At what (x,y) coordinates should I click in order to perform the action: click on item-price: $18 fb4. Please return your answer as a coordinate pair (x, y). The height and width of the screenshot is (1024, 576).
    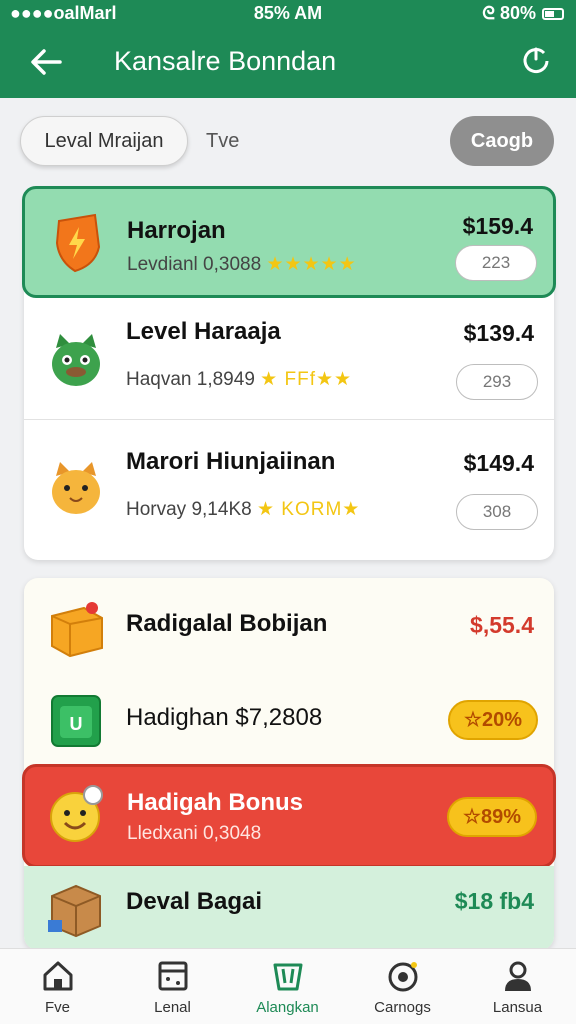
    Looking at the image, I should click on (494, 901).